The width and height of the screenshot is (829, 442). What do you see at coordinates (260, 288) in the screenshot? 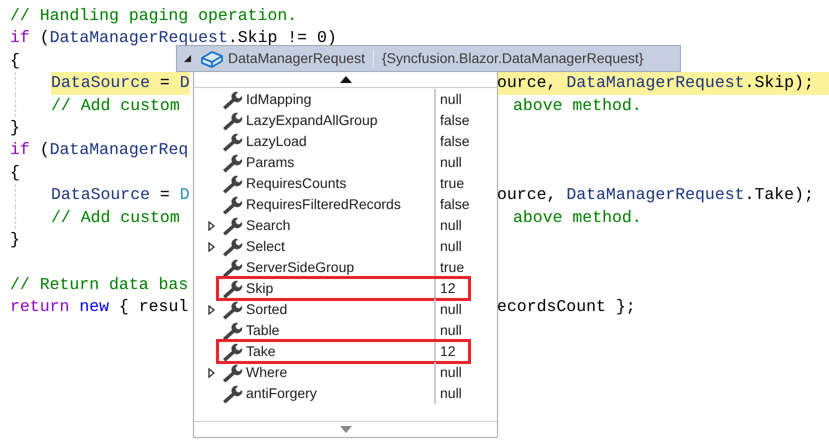
I see `property-name: Skip` at bounding box center [260, 288].